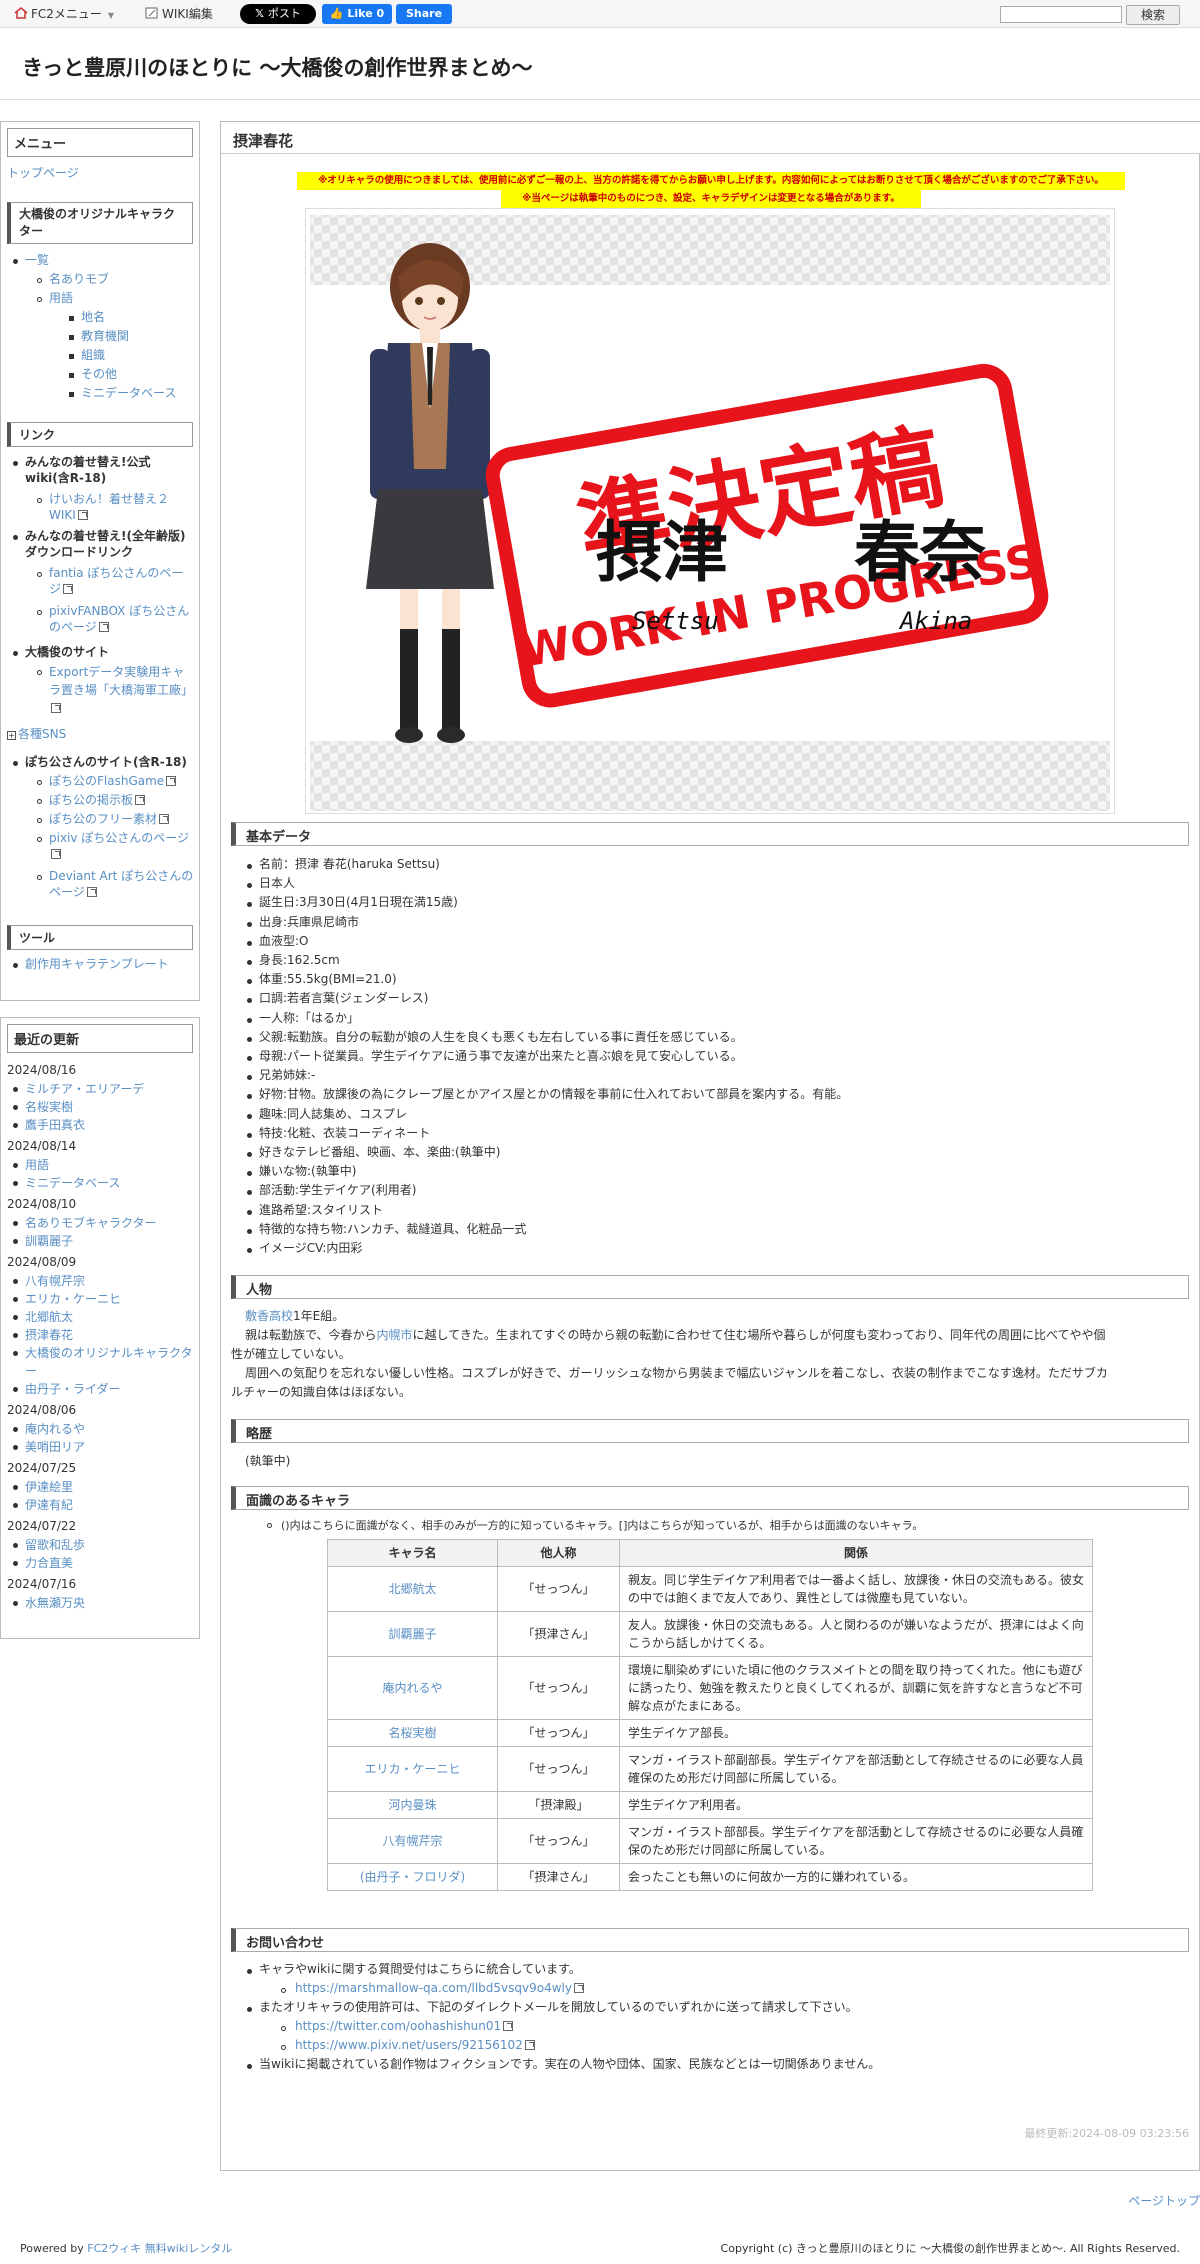  I want to click on city-link: 内幌市, so click(395, 1335).